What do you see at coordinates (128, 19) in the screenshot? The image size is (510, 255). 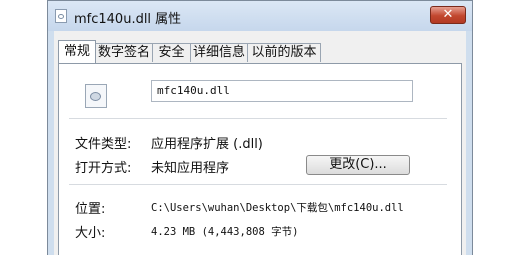 I see `window-title: mfc140u.dll 属性` at bounding box center [128, 19].